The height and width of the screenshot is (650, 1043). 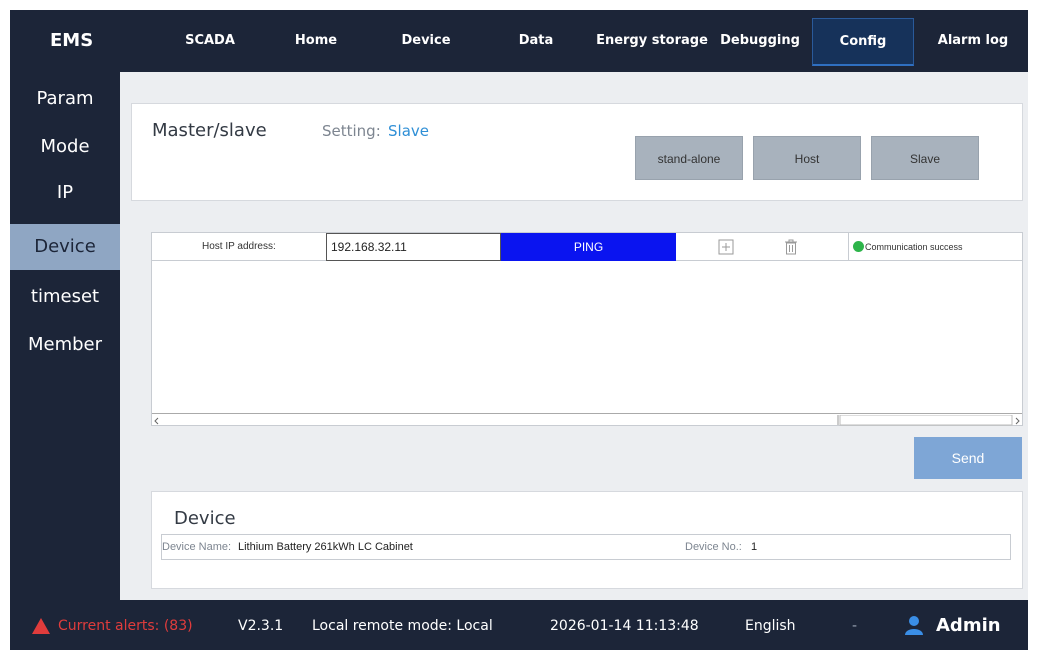 What do you see at coordinates (713, 547) in the screenshot?
I see `device-no-label: Device No.:` at bounding box center [713, 547].